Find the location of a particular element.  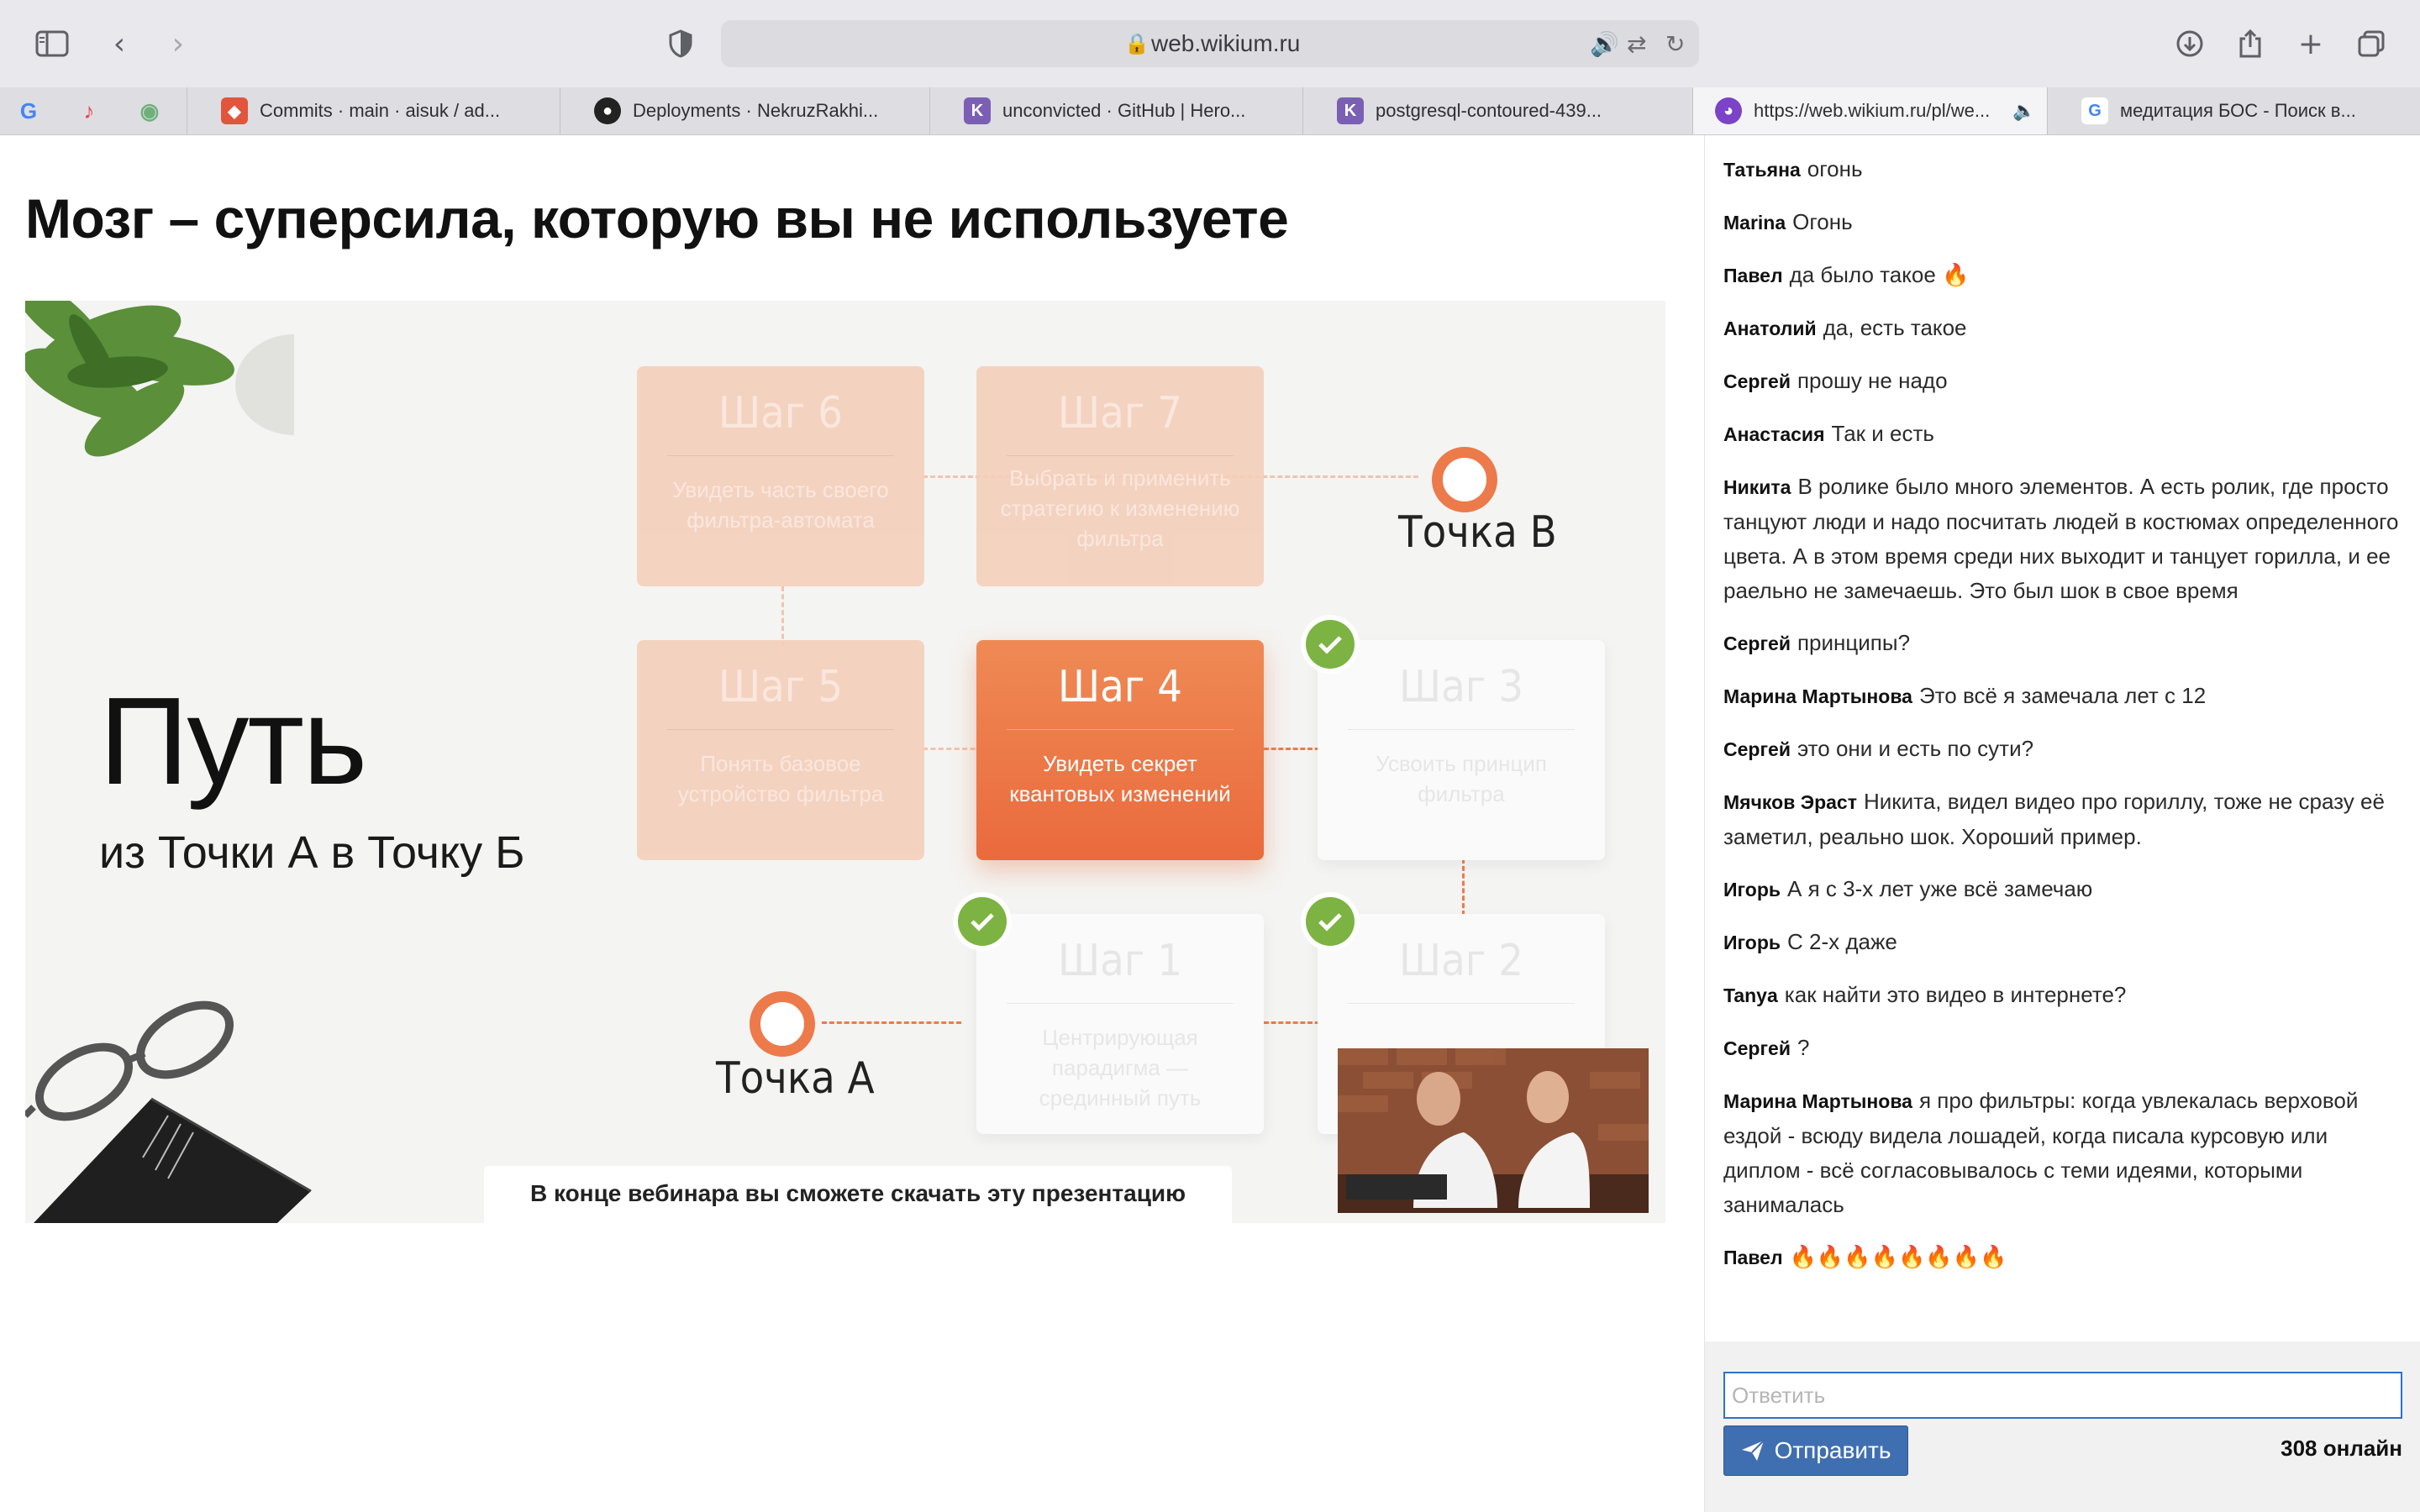

gitlab-icon: ◆ is located at coordinates (234, 110).